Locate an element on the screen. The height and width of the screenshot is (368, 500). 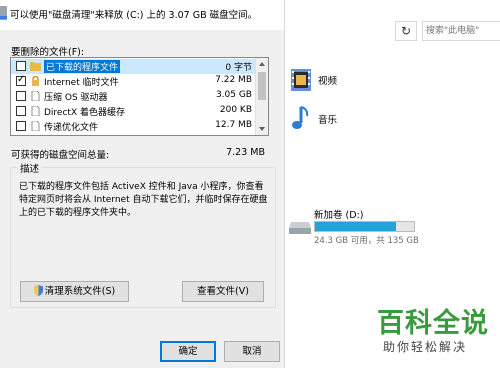
shield-icon is located at coordinates (38, 290).